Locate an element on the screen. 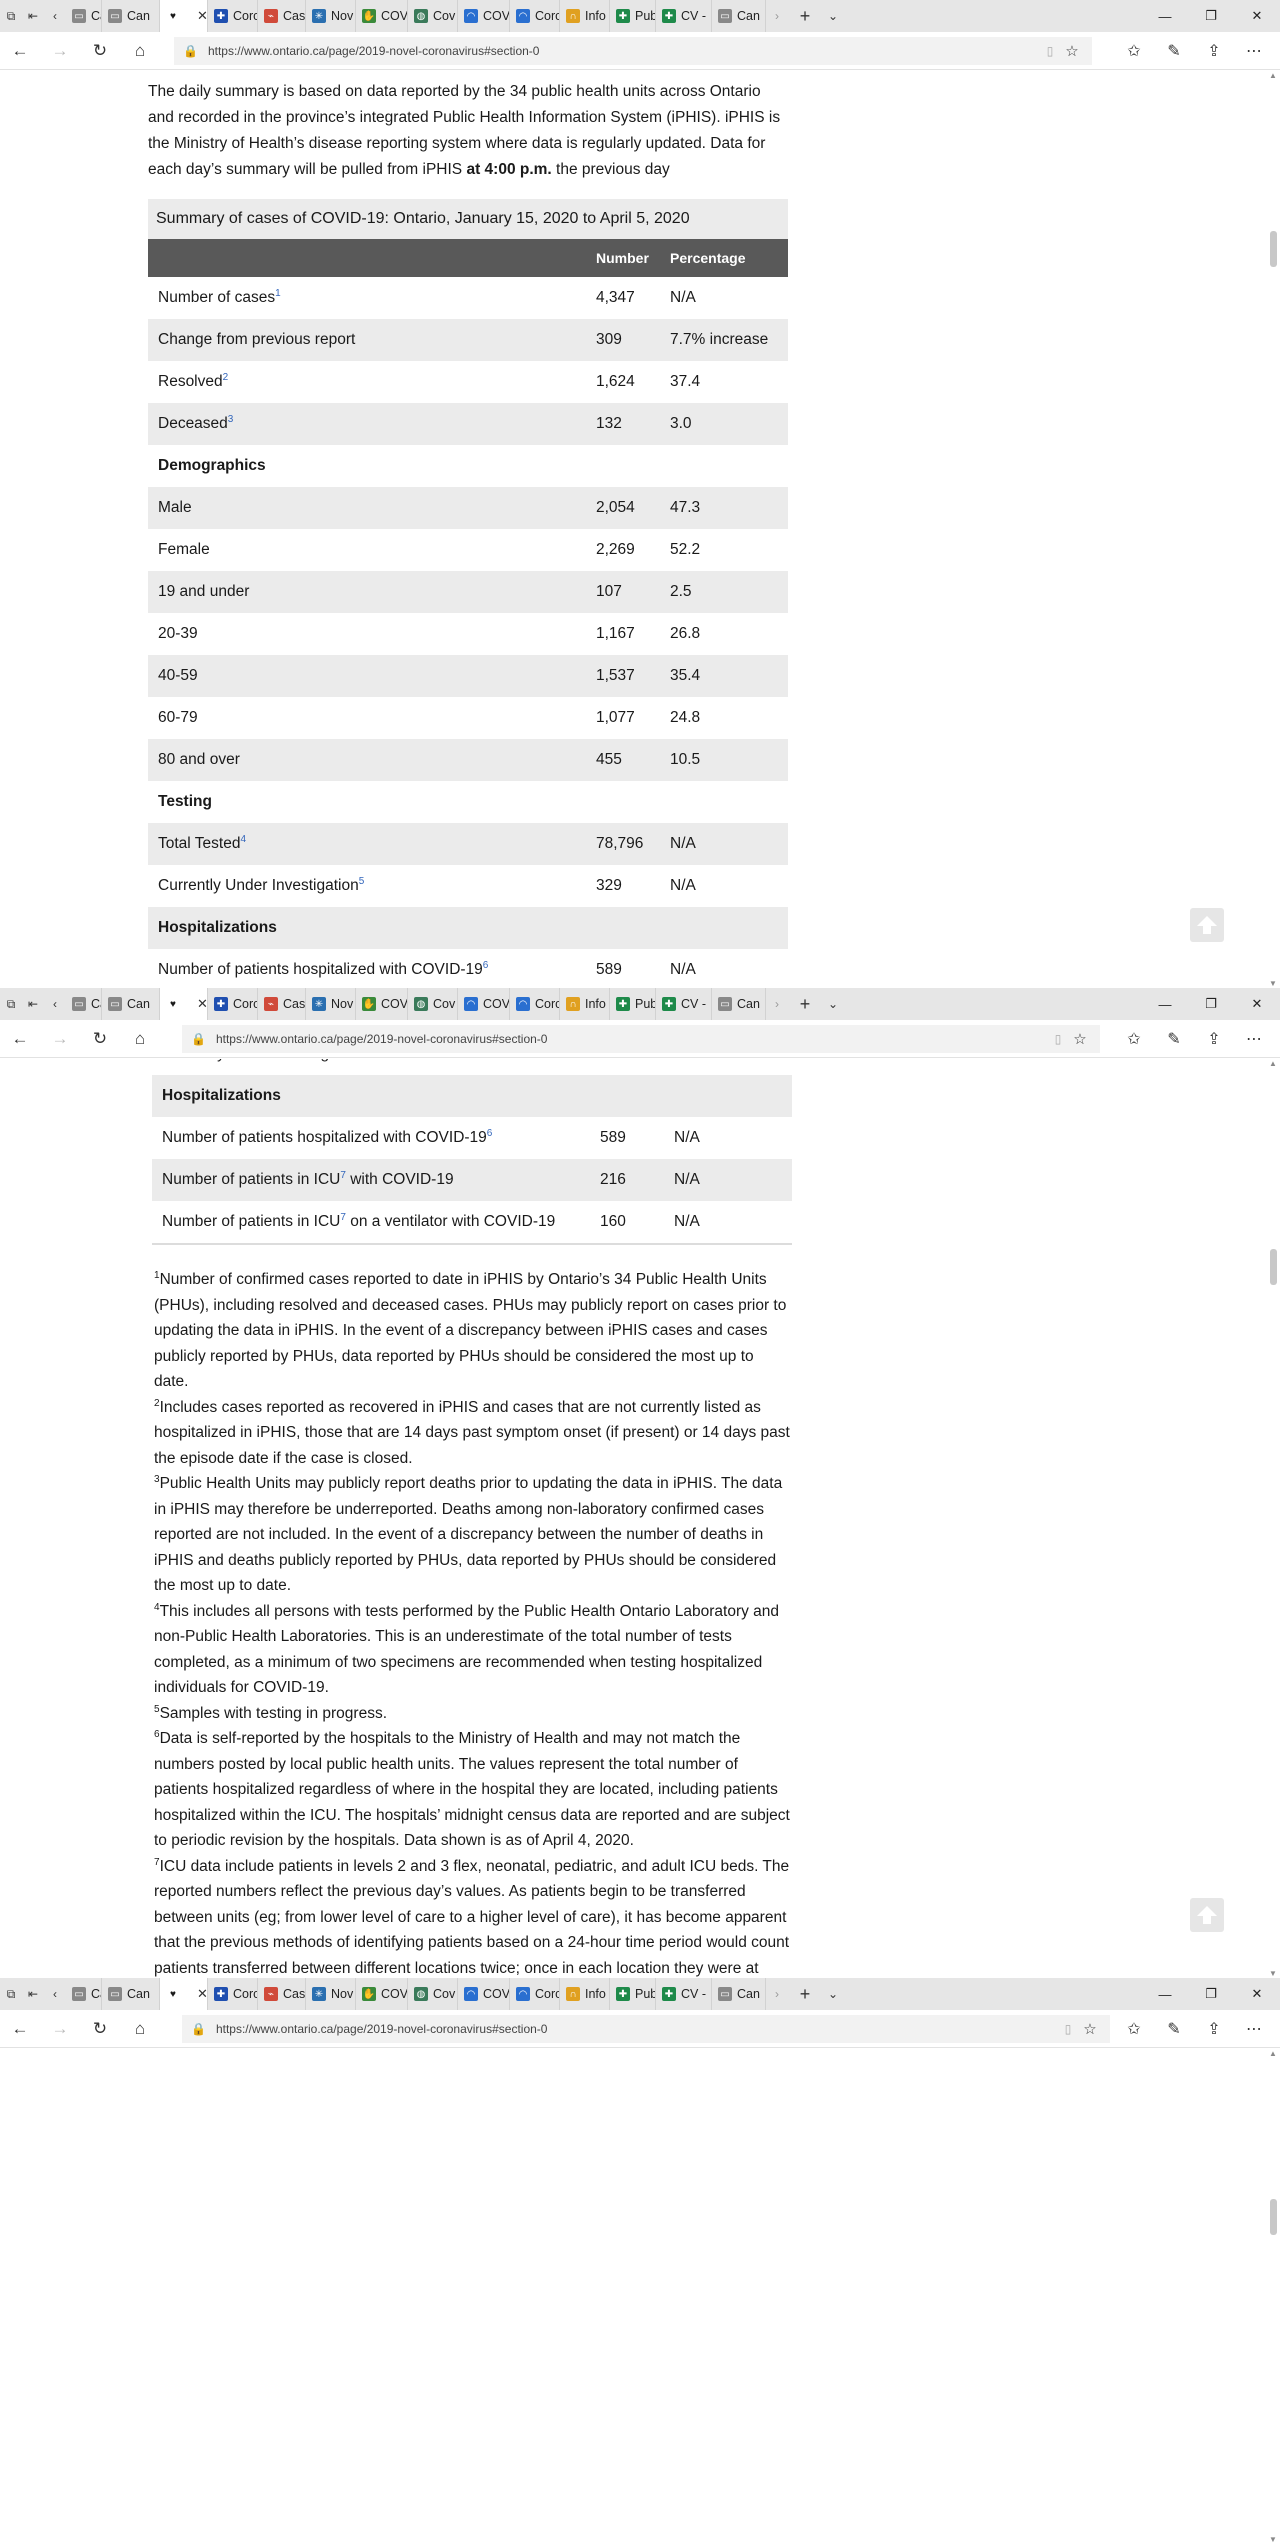 This screenshot has height=2544, width=1280. footnote-ref-link: 6 is located at coordinates (486, 965).